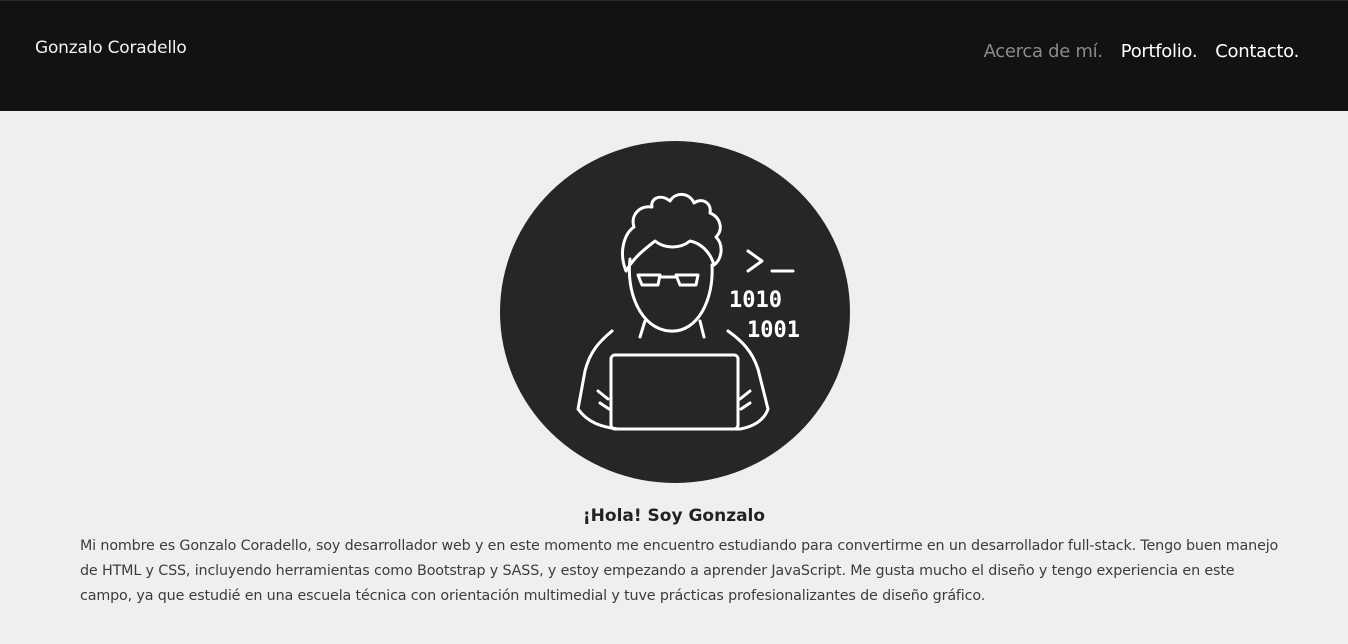 The height and width of the screenshot is (644, 1348). I want to click on brand-link: Gonzalo Coradello, so click(111, 48).